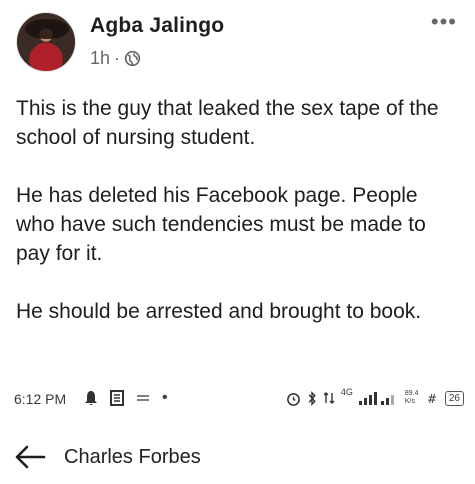 This screenshot has width=475, height=484. Describe the element at coordinates (143, 398) in the screenshot. I see `data-icon` at that location.